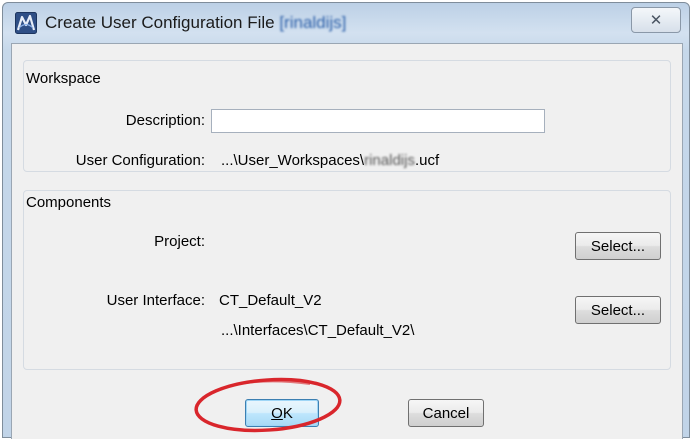  I want to click on ok-mnemonic: O, so click(277, 413).